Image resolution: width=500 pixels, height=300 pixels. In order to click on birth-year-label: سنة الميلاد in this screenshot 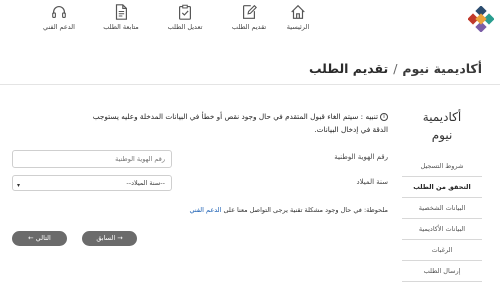, I will do `click(372, 182)`.